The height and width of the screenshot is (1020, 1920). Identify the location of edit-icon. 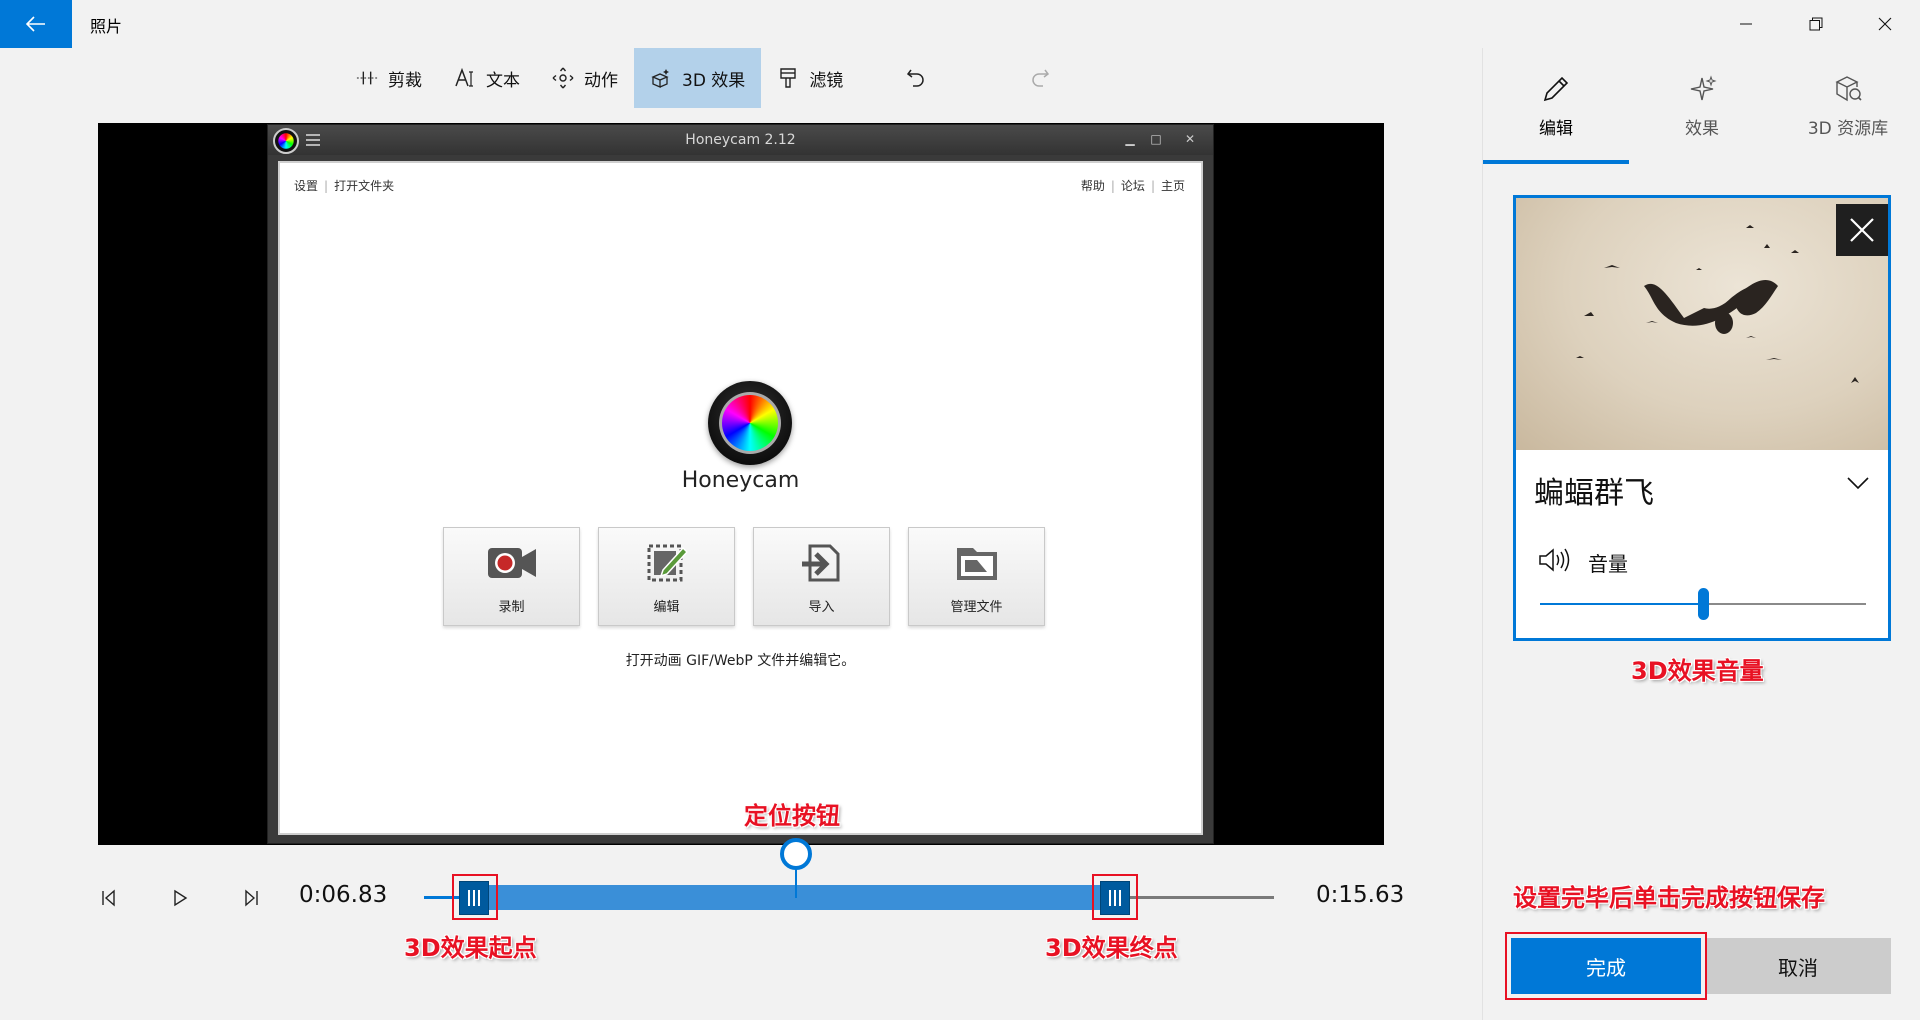
(667, 563).